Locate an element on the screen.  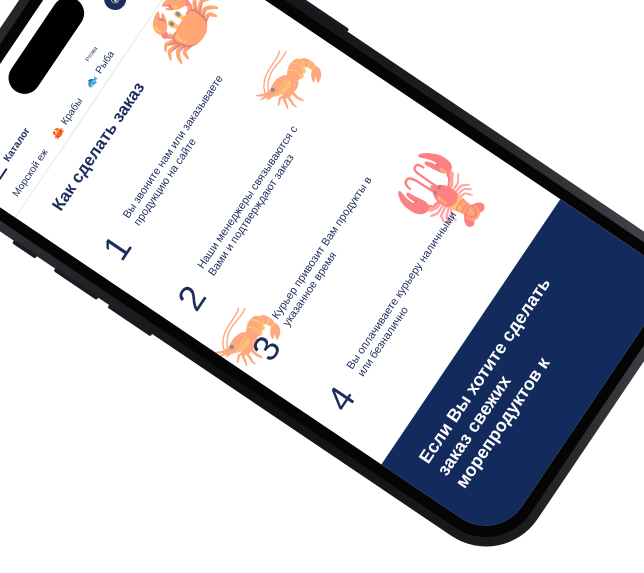
hamburger-menu-icon is located at coordinates (4, 173).